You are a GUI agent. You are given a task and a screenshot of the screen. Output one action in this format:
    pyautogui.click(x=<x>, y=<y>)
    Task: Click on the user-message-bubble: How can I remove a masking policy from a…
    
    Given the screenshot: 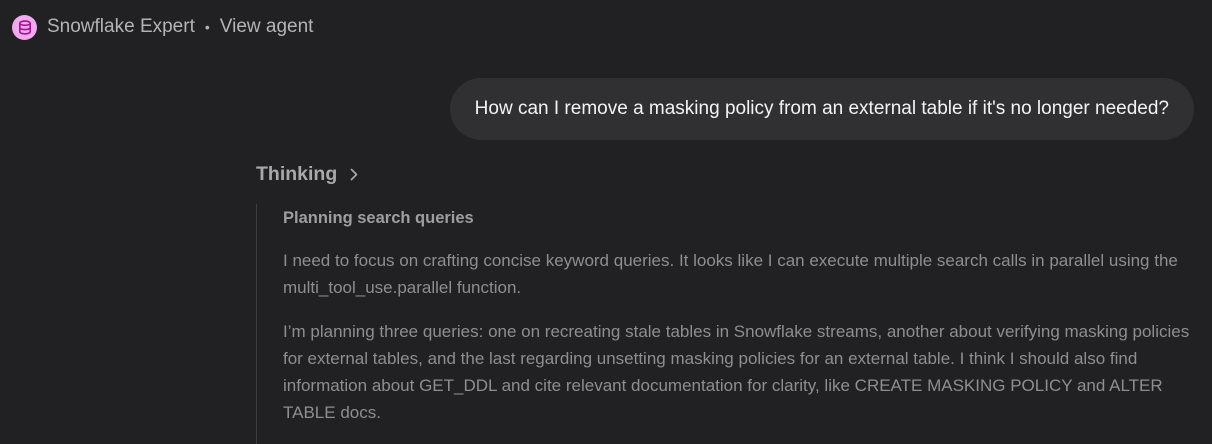 What is the action you would take?
    pyautogui.click(x=821, y=109)
    